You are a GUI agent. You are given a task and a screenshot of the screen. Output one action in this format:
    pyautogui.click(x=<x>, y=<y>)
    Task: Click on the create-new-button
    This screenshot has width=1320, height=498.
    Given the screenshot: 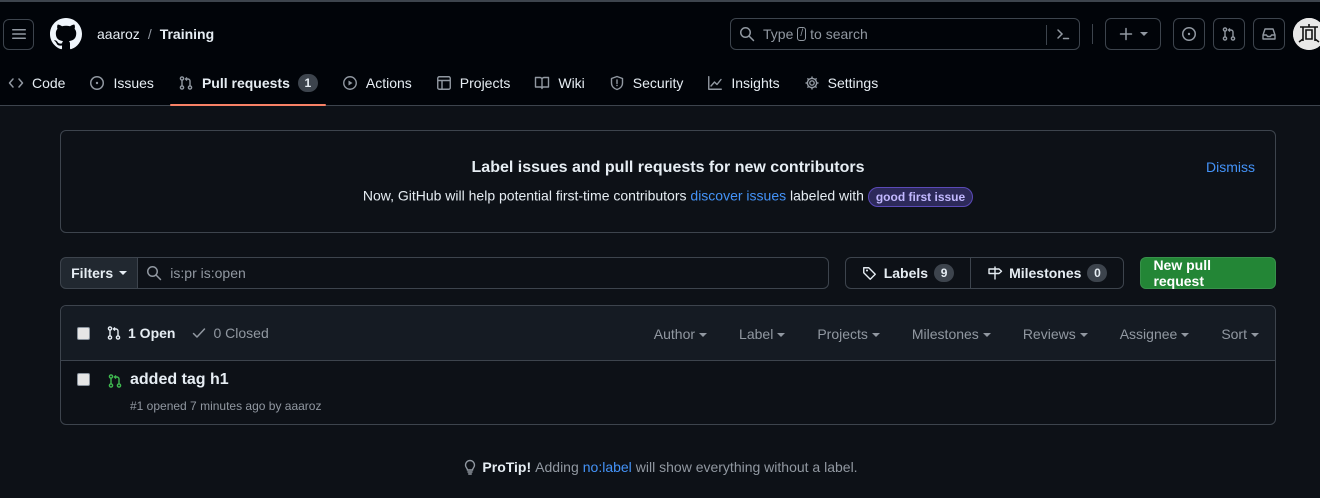 What is the action you would take?
    pyautogui.click(x=1133, y=34)
    